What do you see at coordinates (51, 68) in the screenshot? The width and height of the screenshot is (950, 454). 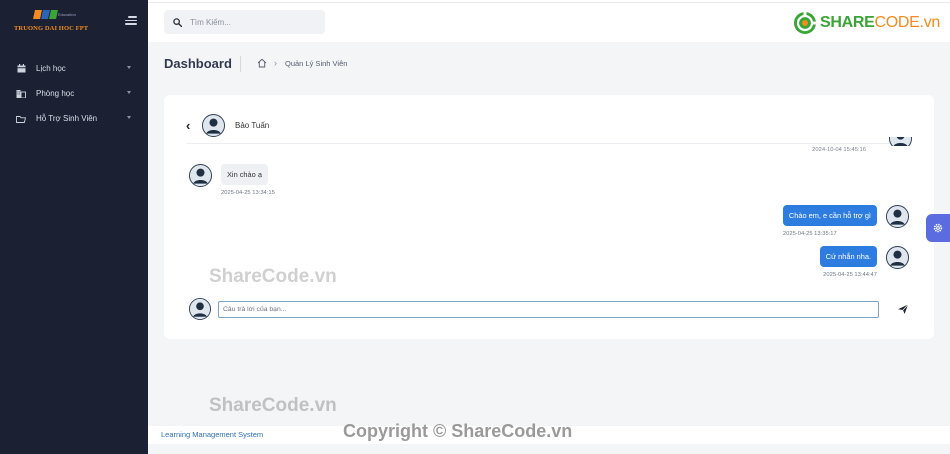 I see `sidebar-item-label: Lịch học` at bounding box center [51, 68].